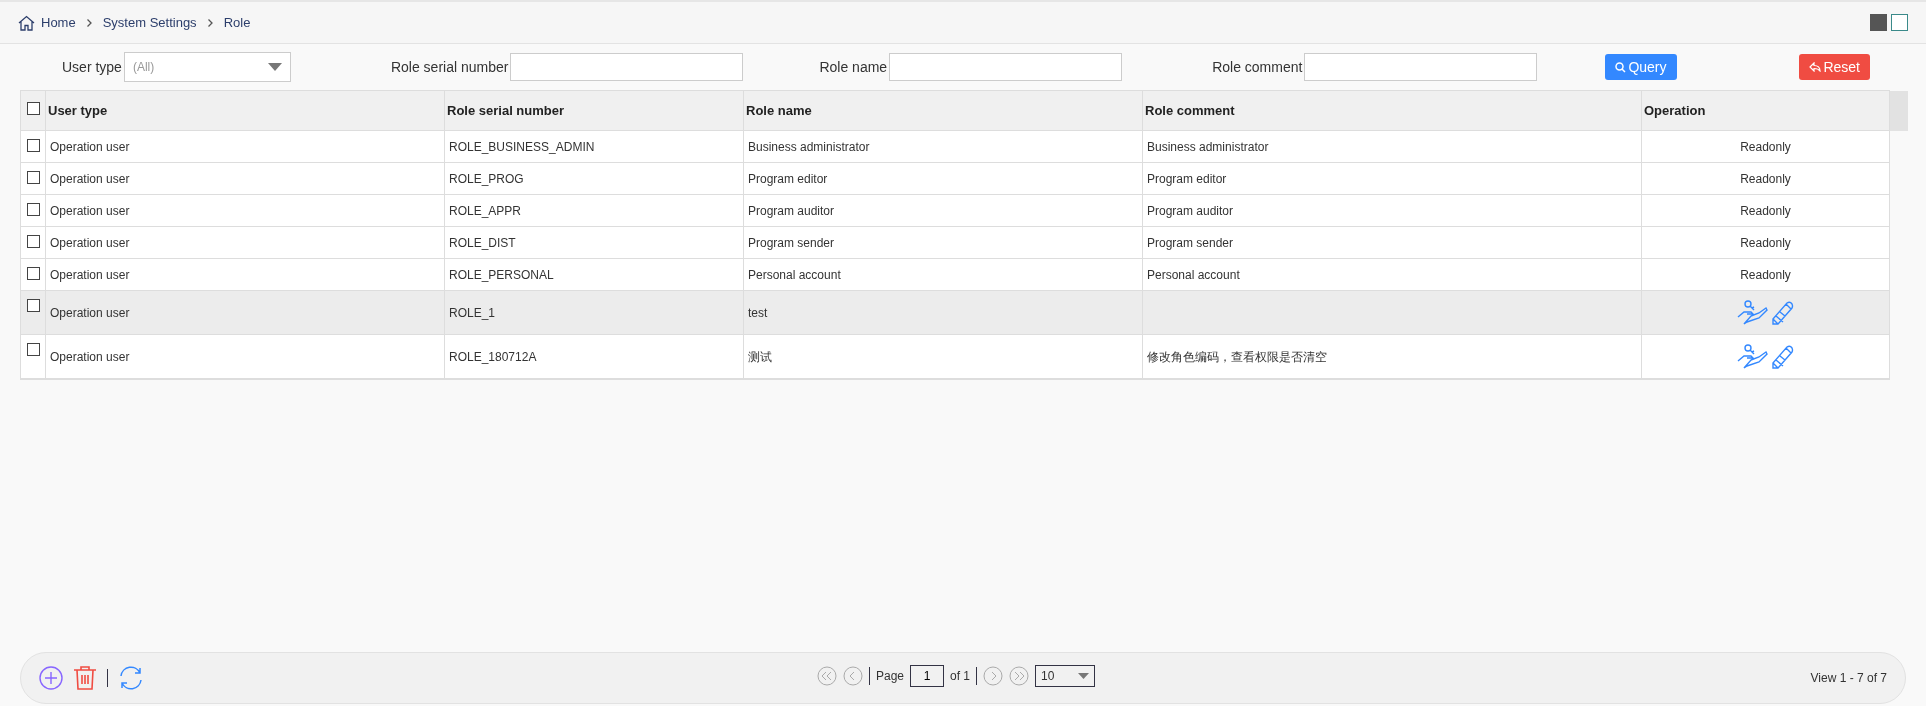 This screenshot has width=1926, height=706. I want to click on table-cell-text: test, so click(758, 313).